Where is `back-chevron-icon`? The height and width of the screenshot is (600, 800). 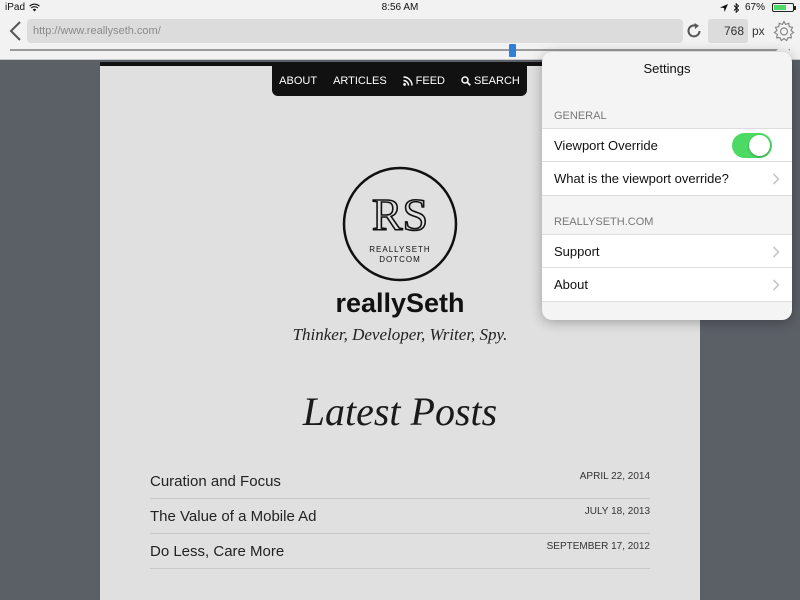
back-chevron-icon is located at coordinates (16, 31).